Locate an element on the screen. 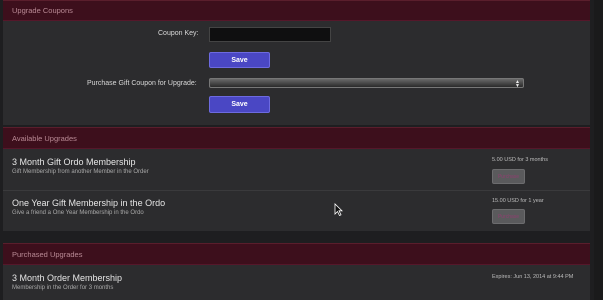  upgrade-coupons-title: Upgrade Coupons is located at coordinates (42, 10).